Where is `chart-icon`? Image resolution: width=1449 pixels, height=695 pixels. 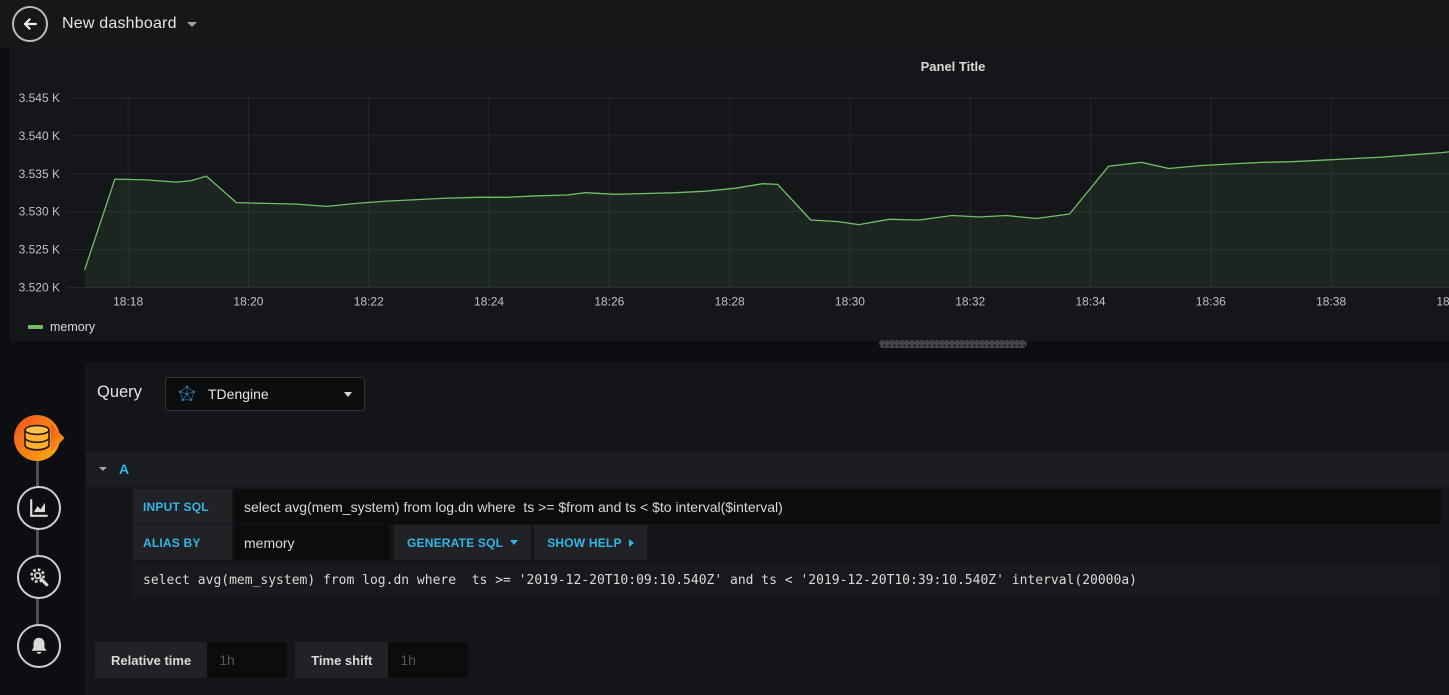 chart-icon is located at coordinates (39, 508).